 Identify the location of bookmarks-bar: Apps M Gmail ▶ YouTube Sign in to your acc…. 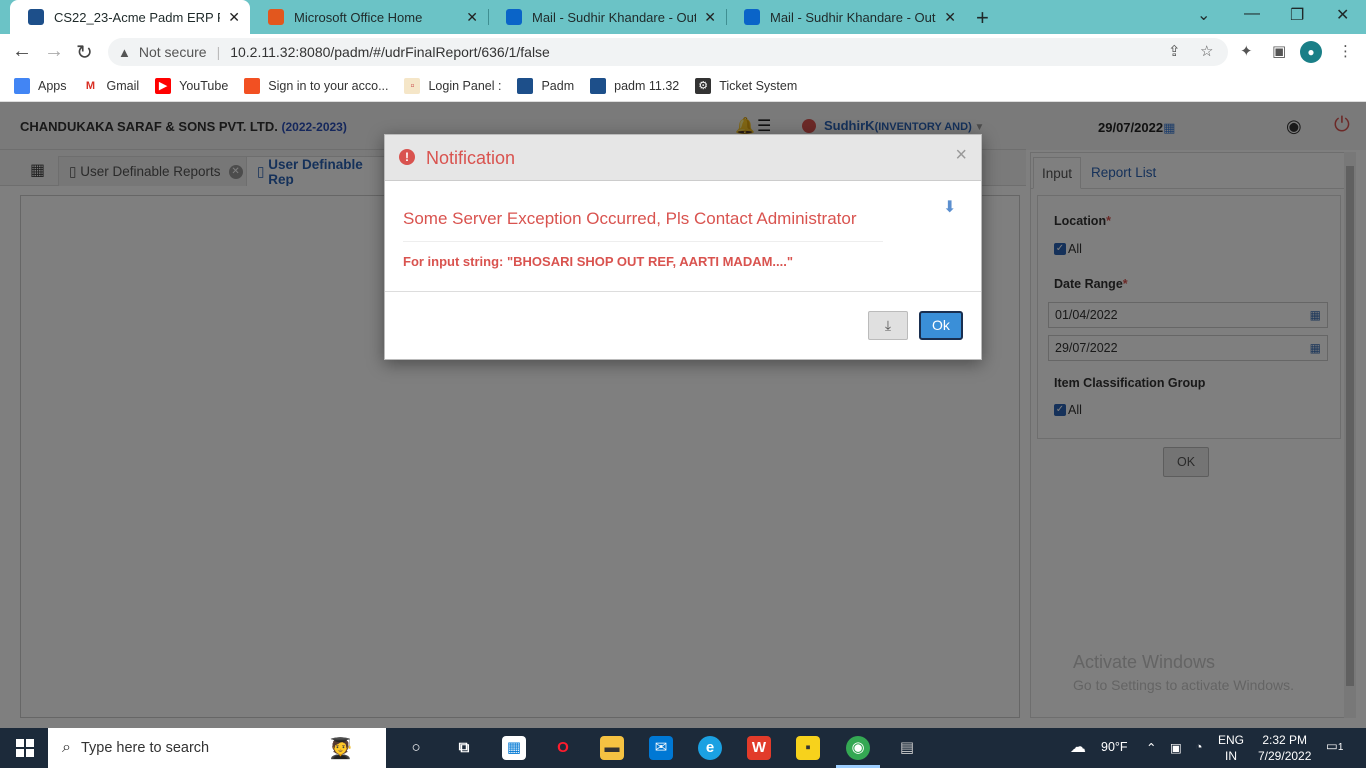
(683, 86).